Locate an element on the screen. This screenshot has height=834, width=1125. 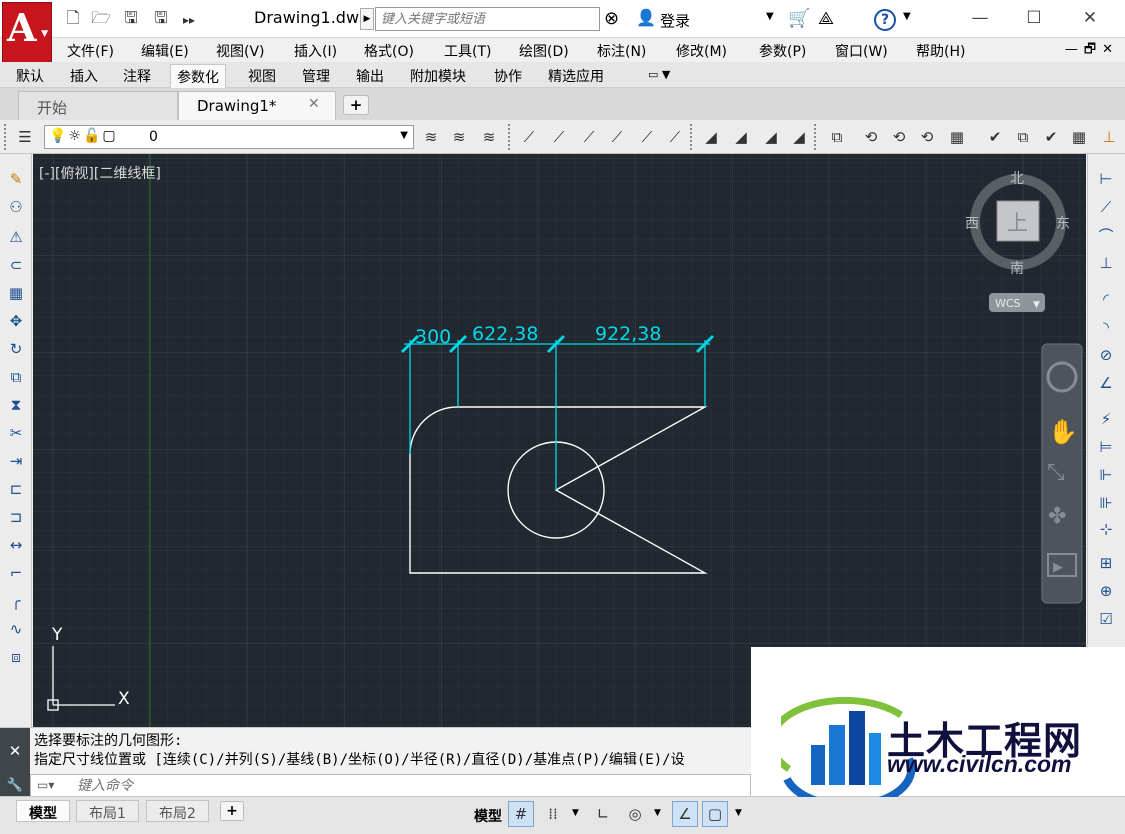
save-as-icon: 🖫 is located at coordinates (161, 19).